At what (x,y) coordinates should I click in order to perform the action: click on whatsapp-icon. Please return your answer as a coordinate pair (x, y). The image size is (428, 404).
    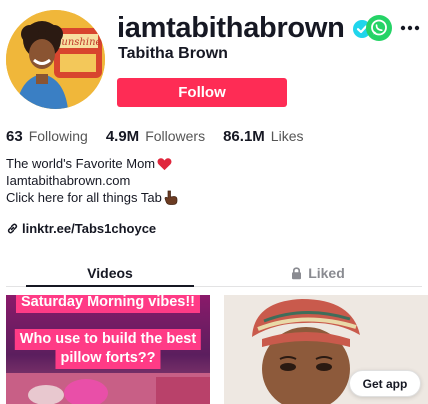
    Looking at the image, I should click on (379, 28).